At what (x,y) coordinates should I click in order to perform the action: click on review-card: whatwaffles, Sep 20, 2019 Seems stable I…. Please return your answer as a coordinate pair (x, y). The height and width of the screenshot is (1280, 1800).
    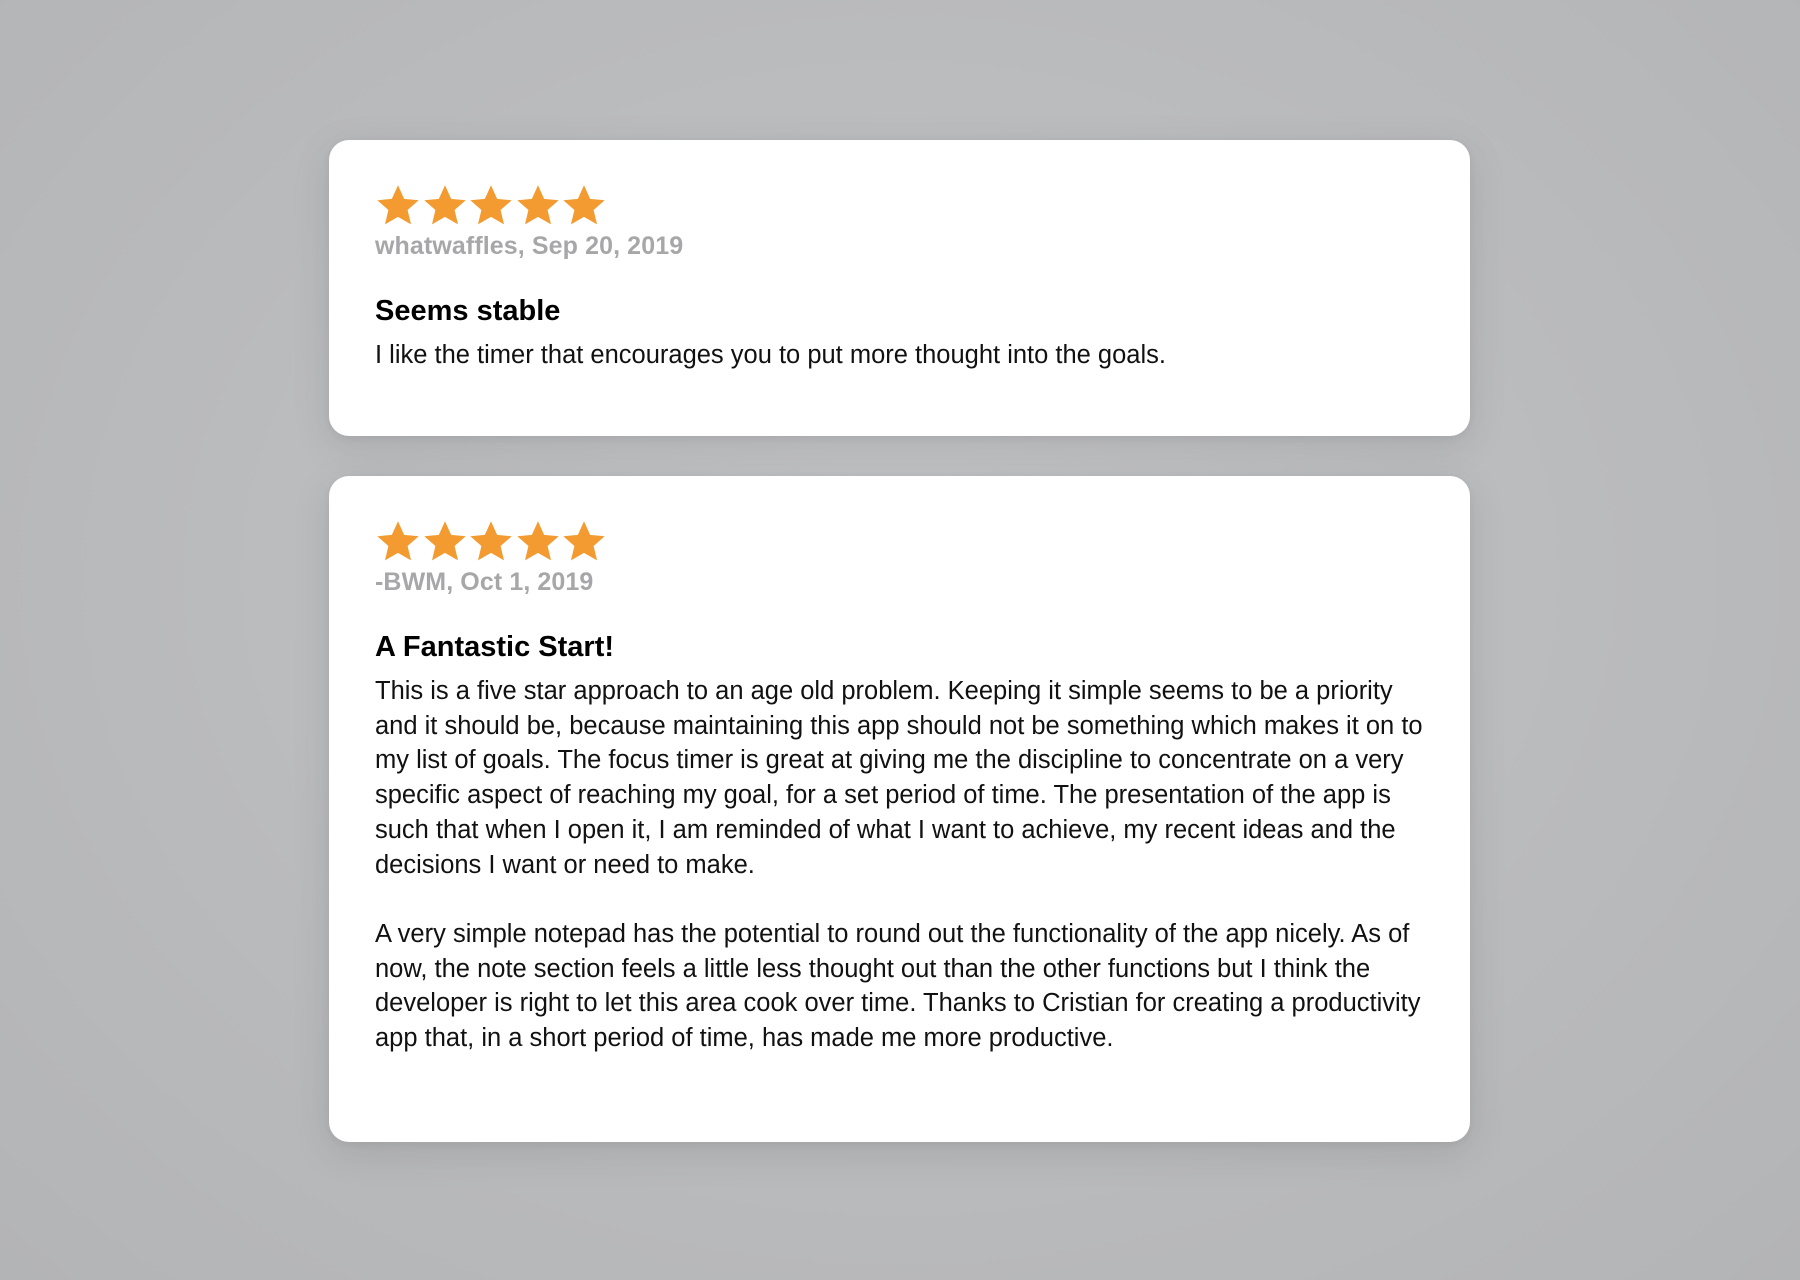
    Looking at the image, I should click on (899, 288).